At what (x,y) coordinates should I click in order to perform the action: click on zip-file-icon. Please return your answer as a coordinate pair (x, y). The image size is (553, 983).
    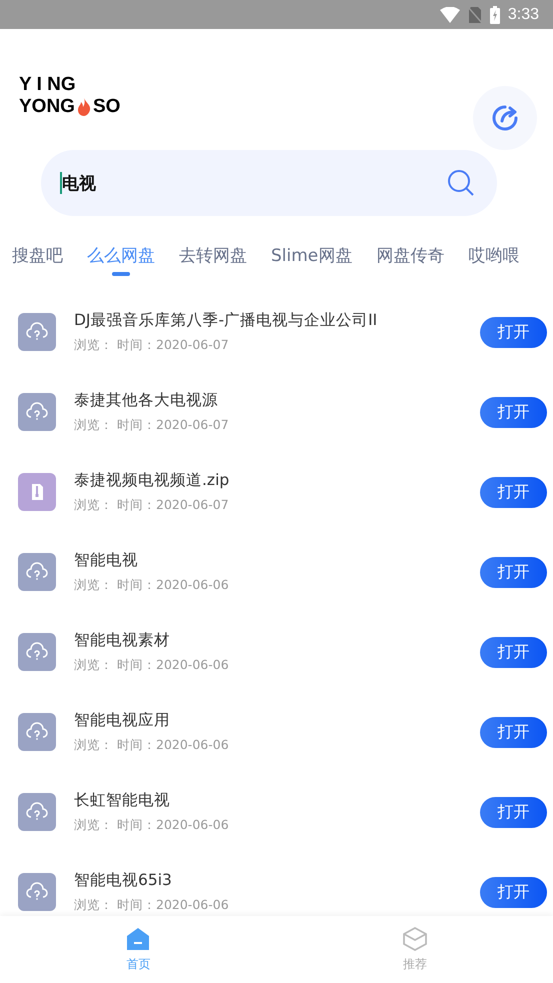
    Looking at the image, I should click on (37, 492).